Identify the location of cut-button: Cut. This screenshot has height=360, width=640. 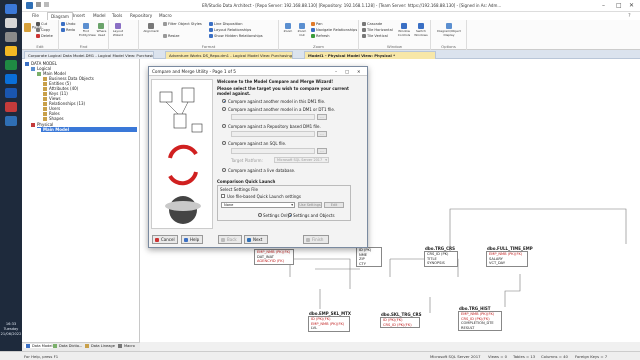
(41, 24).